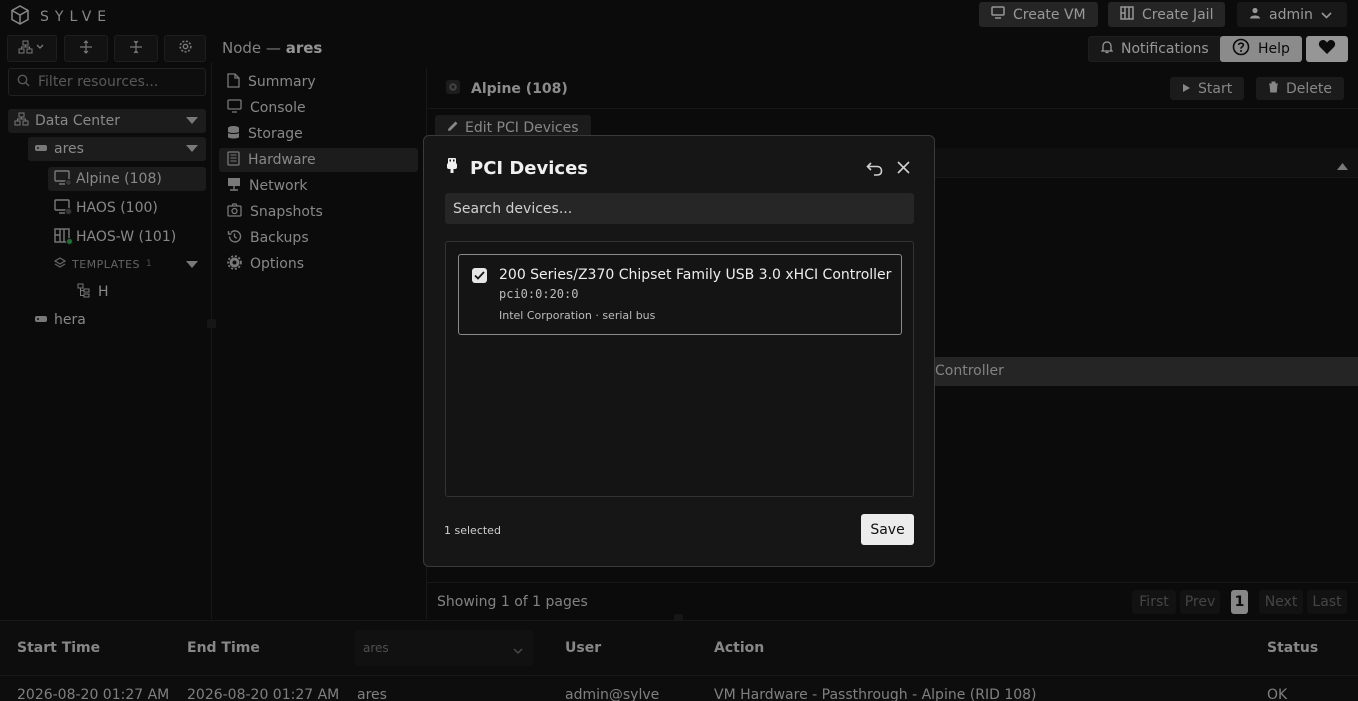 The height and width of the screenshot is (701, 1358). I want to click on dialog-actions, so click(888, 170).